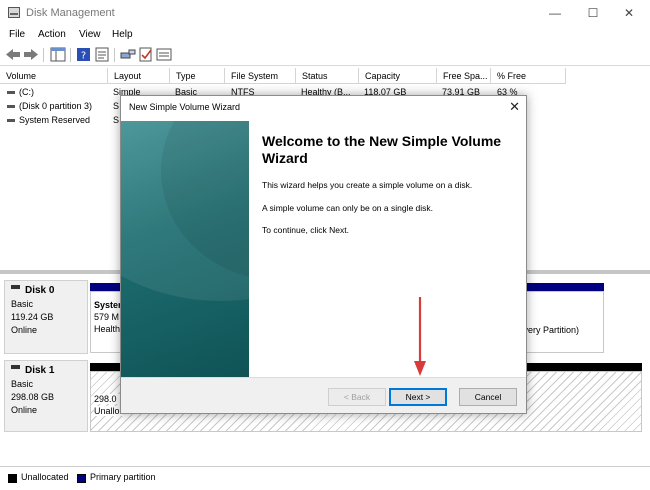 The height and width of the screenshot is (490, 650). I want to click on help-icon: ?, so click(84, 54).